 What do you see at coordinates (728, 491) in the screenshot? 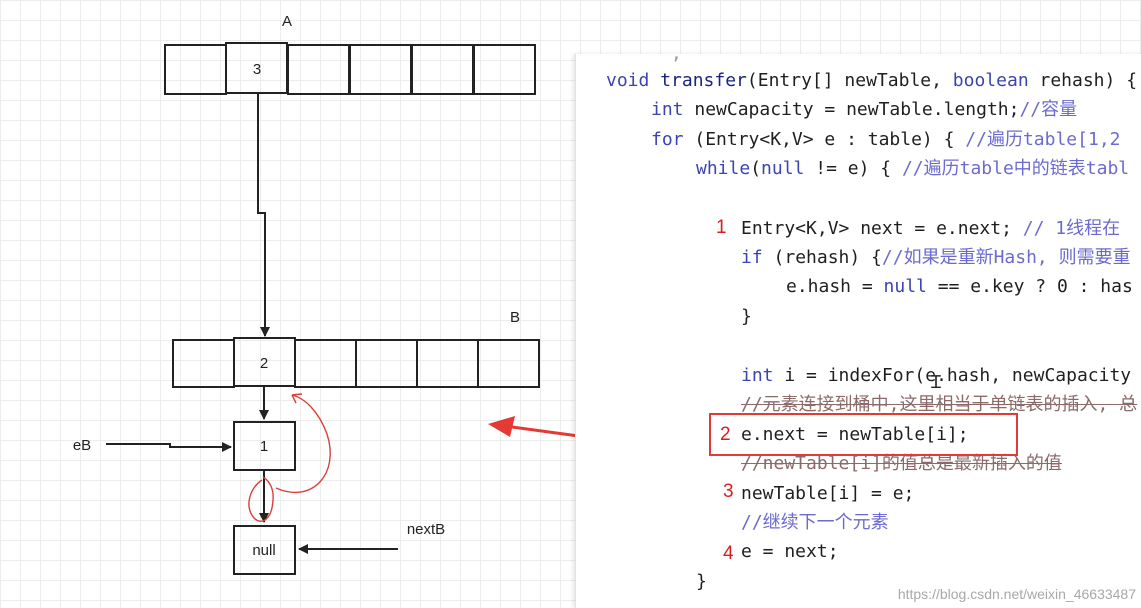
I see `step-number-3: 3` at bounding box center [728, 491].